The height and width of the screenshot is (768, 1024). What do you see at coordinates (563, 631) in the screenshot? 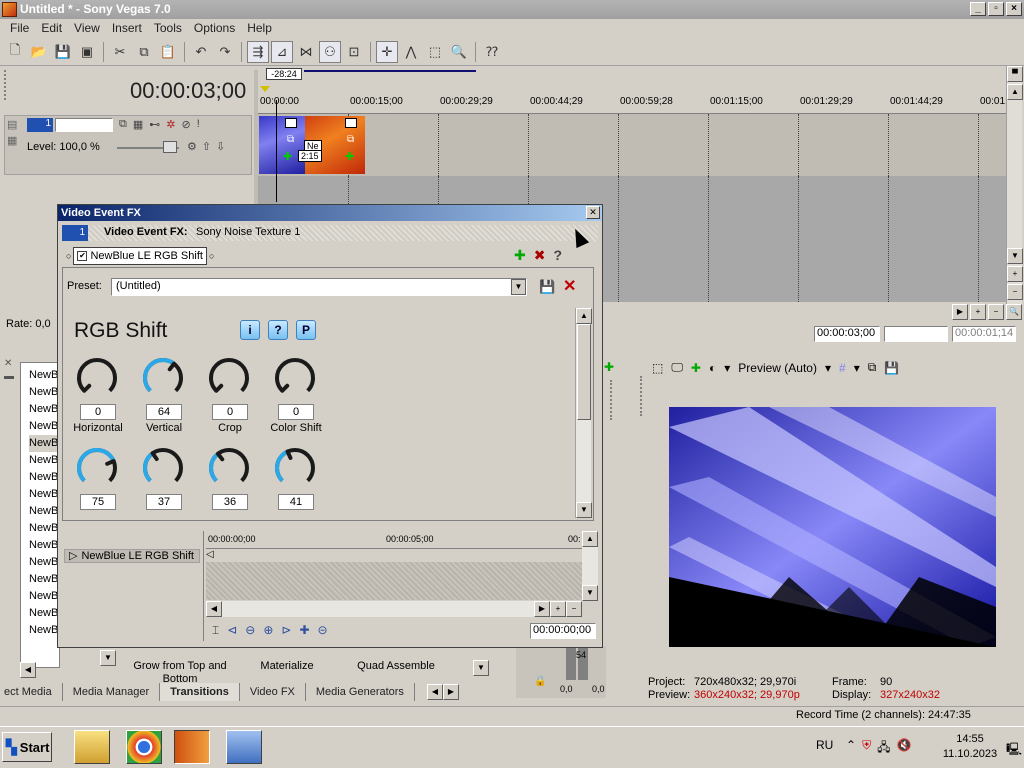
I see `keyframe-time-field: 00:00:00;00` at bounding box center [563, 631].